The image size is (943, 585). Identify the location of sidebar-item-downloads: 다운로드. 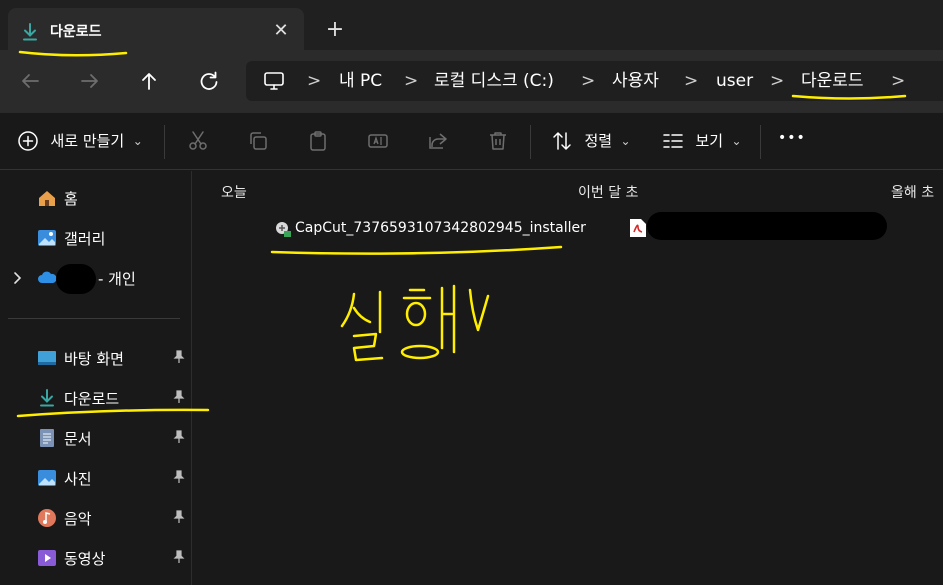
(96, 398).